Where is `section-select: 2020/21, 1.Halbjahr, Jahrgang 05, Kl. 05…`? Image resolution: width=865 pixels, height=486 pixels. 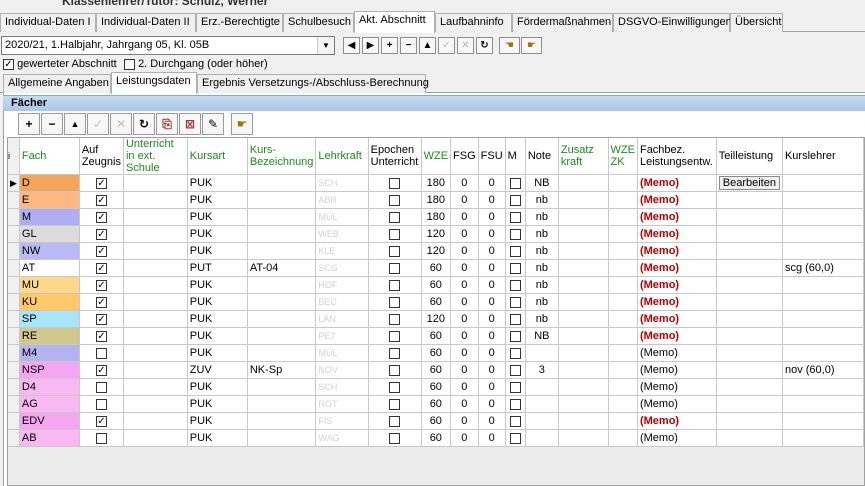 section-select: 2020/21, 1.Halbjahr, Jahrgang 05, Kl. 05… is located at coordinates (168, 45).